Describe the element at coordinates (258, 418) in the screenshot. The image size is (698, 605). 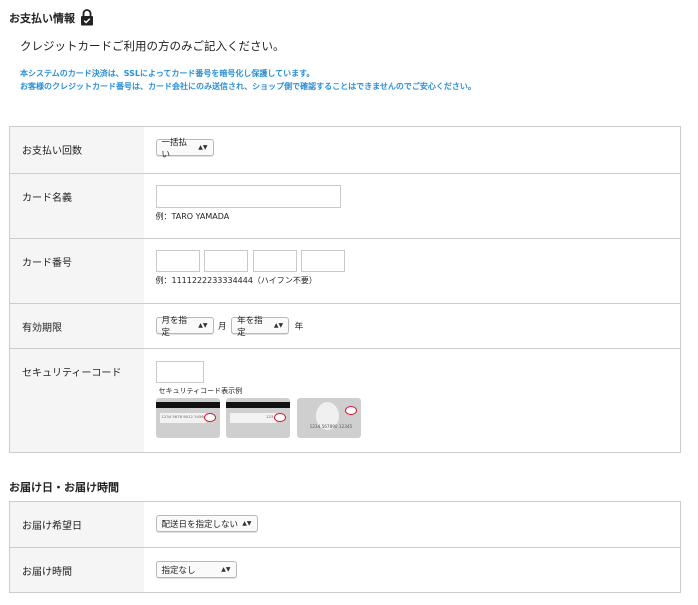
I see `card-back-example-2: 123` at that location.